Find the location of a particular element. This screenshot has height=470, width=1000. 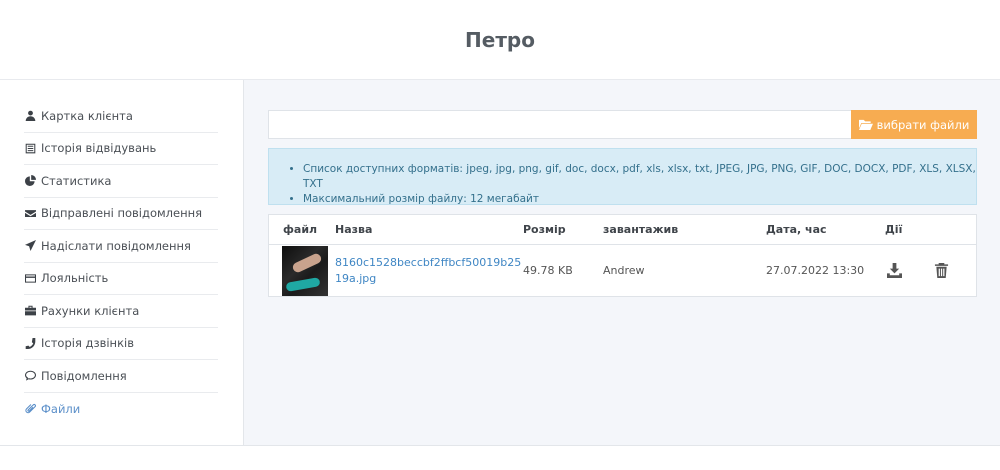

sidebar-item-label: Відправлені повідомлення is located at coordinates (122, 213).